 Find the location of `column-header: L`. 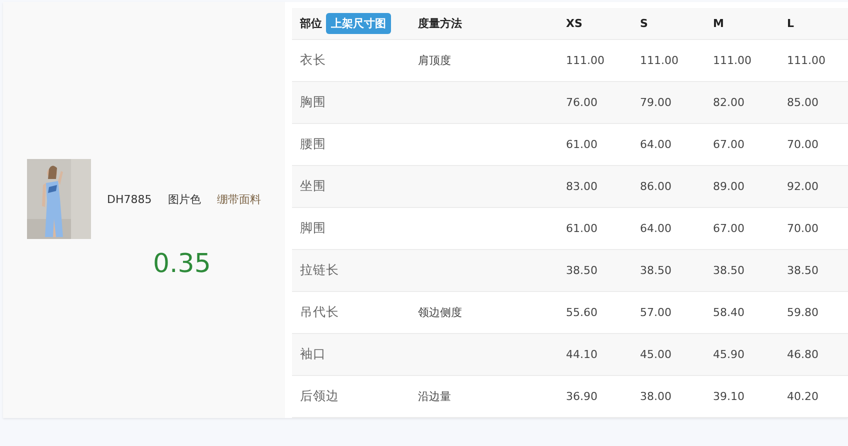

column-header: L is located at coordinates (791, 23).